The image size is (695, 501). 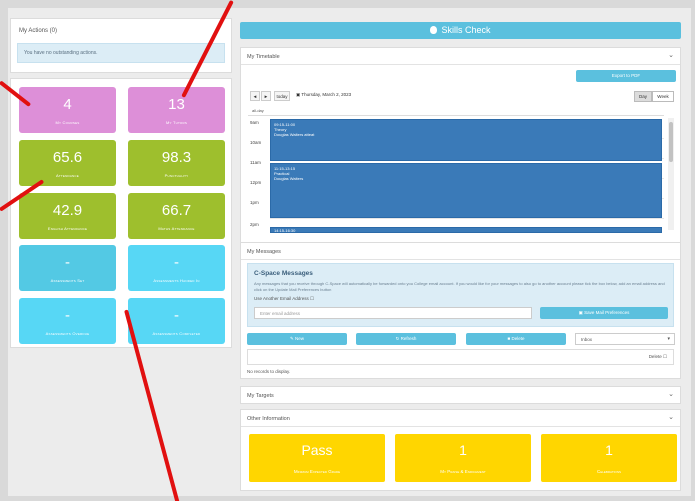 What do you see at coordinates (254, 202) in the screenshot?
I see `hour-label: 1pm` at bounding box center [254, 202].